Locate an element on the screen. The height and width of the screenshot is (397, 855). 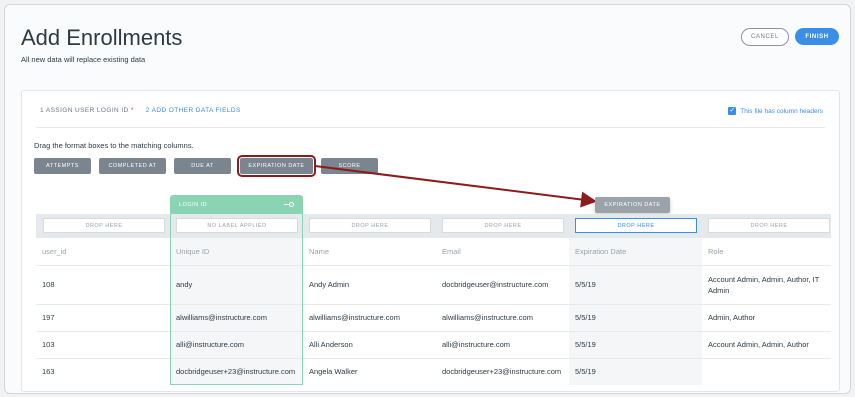
step-assign-login-id: 1 ASSIGN USER LOGIN ID * is located at coordinates (87, 110).